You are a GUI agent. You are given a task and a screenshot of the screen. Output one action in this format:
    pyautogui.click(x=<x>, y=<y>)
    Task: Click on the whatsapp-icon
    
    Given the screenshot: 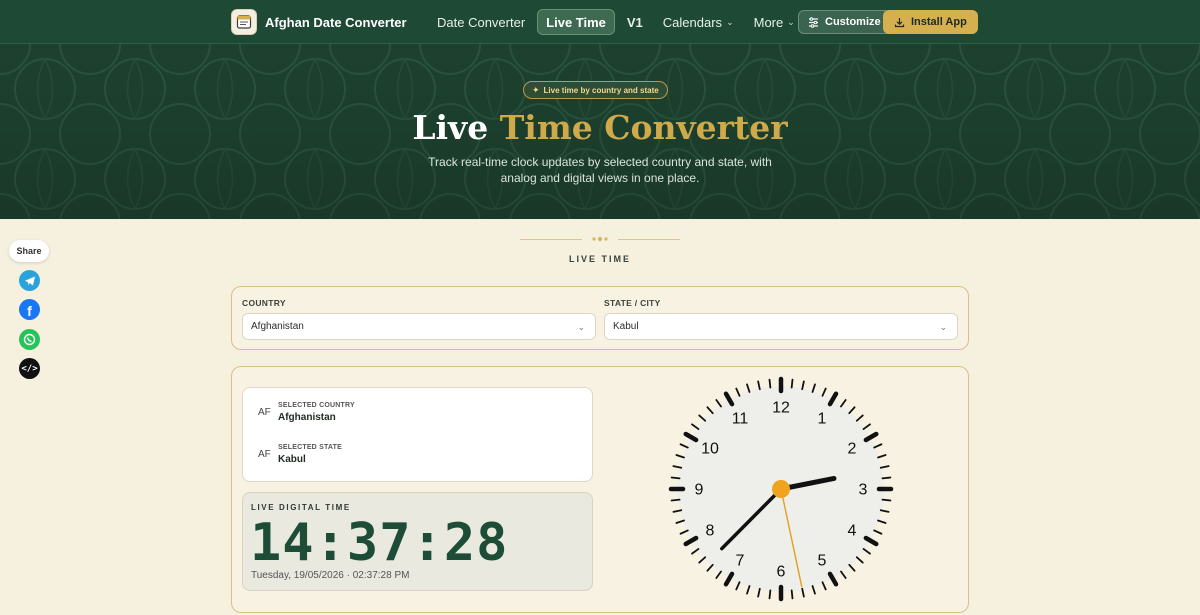 What is the action you would take?
    pyautogui.click(x=29, y=339)
    